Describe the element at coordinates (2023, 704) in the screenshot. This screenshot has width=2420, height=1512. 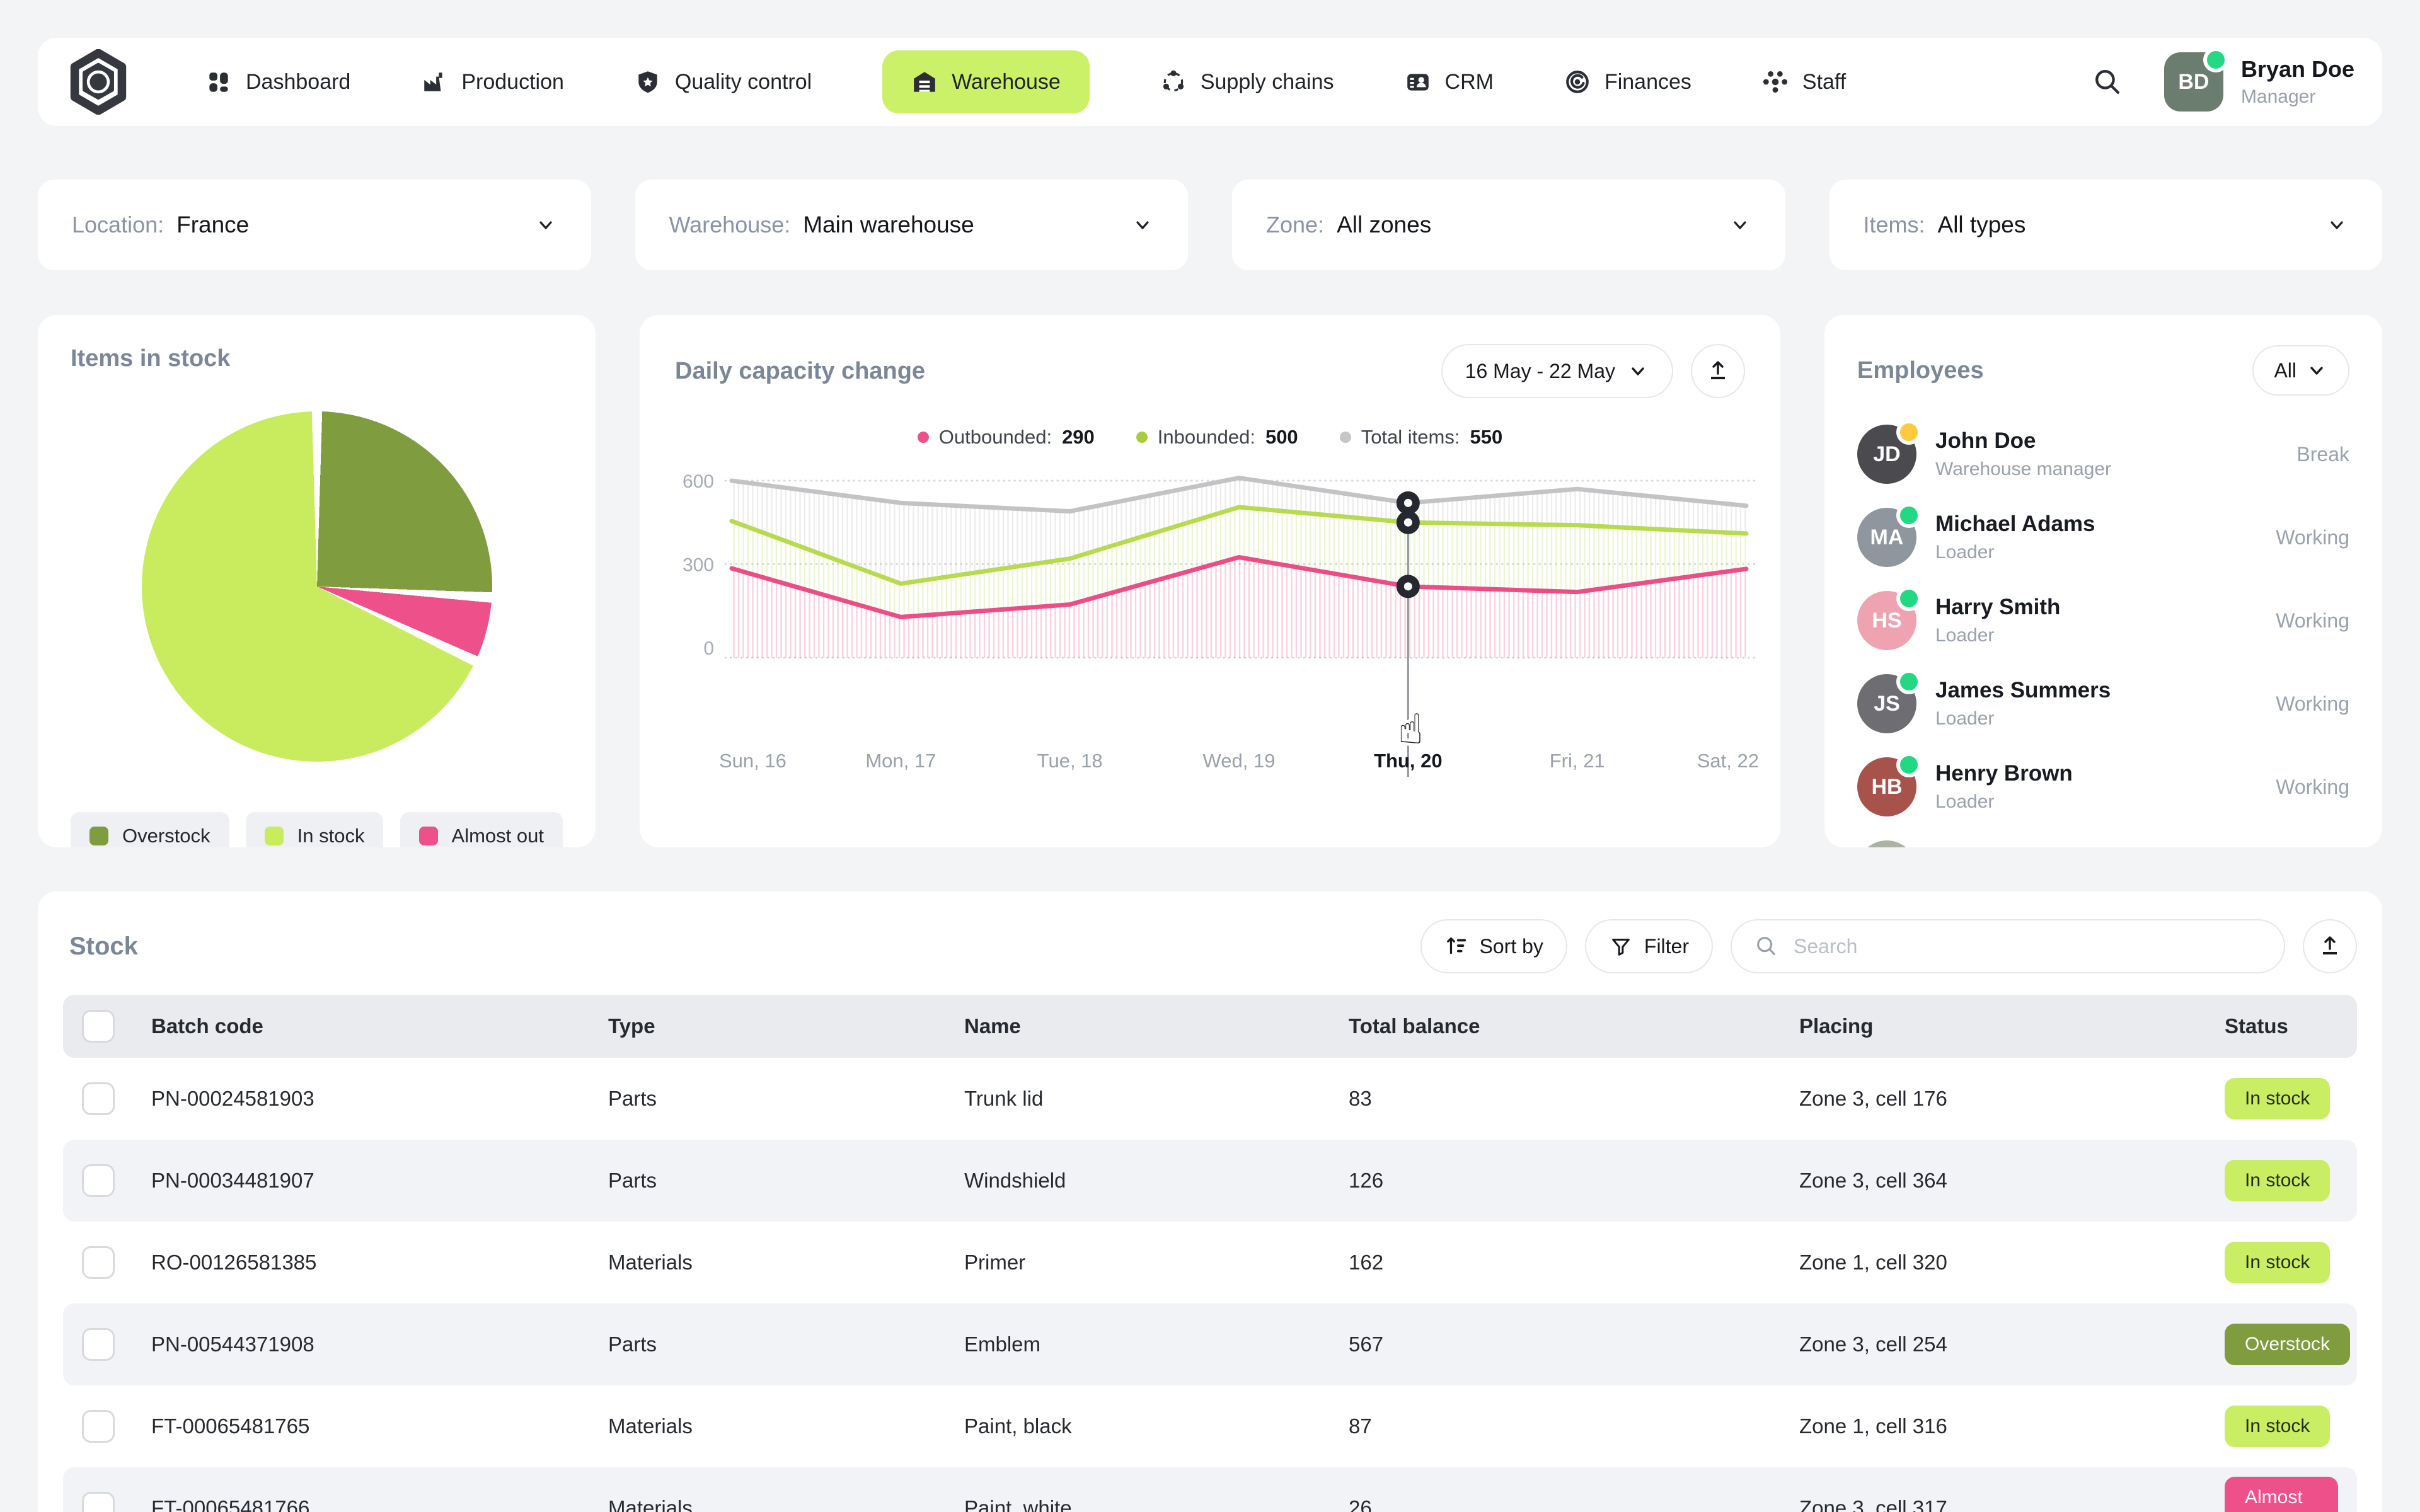
I see `employee-meta: James Summers Loader` at that location.